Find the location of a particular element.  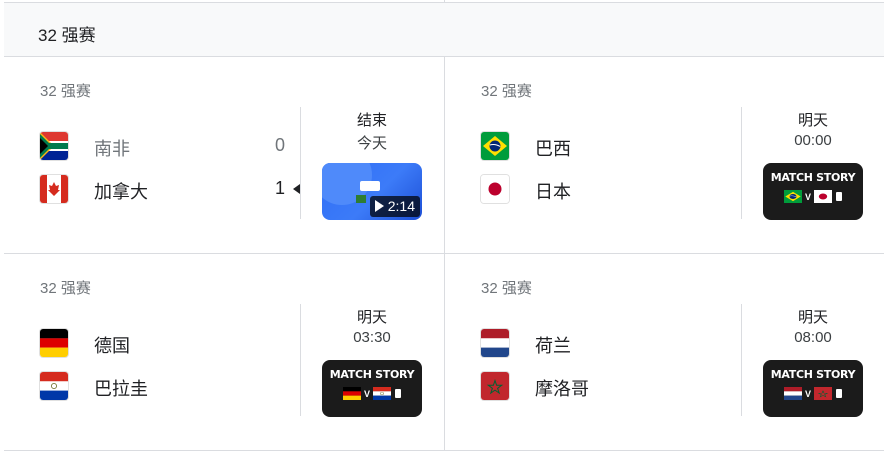

team-row-away: 巴拉圭 is located at coordinates (165, 386).